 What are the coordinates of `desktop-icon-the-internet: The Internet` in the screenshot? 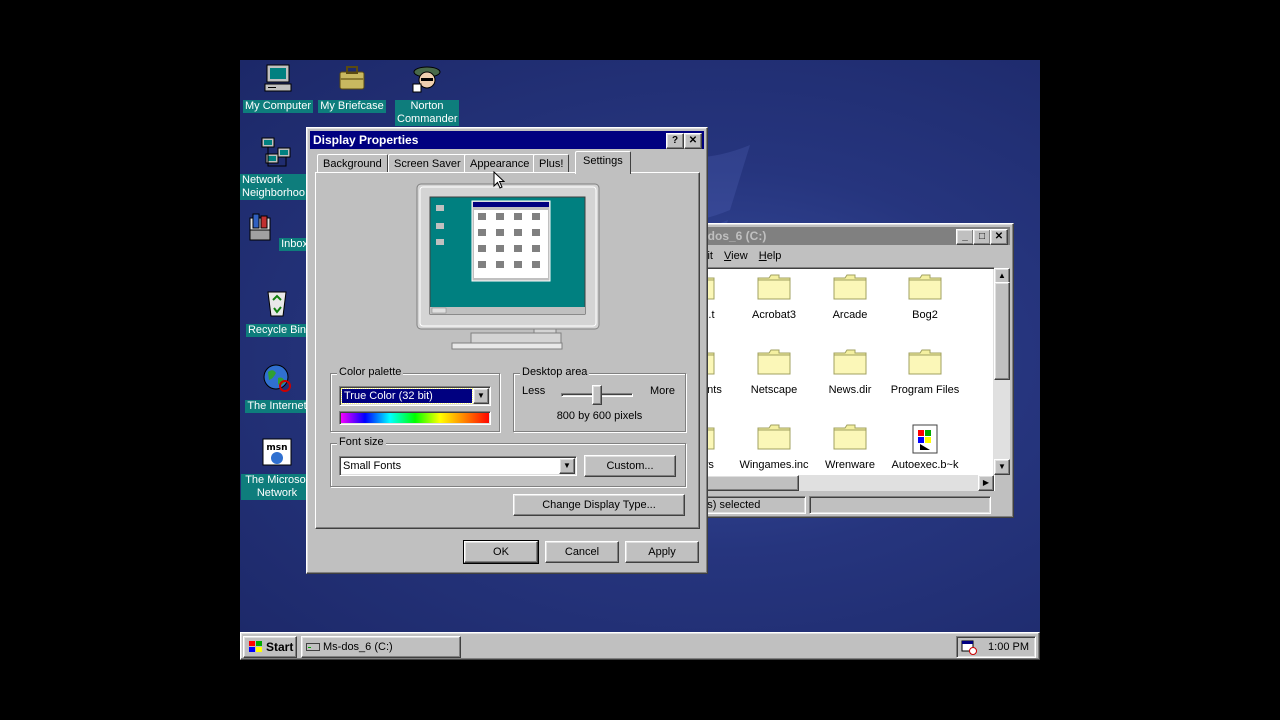 It's located at (277, 387).